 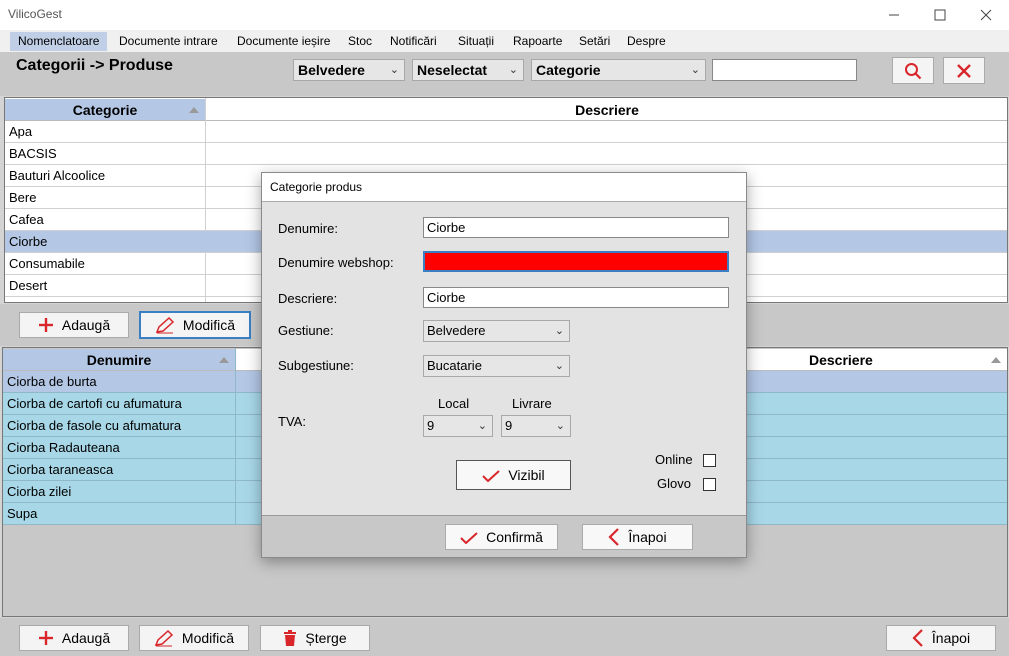 I want to click on column-header-denumire: Denumire, so click(x=119, y=360).